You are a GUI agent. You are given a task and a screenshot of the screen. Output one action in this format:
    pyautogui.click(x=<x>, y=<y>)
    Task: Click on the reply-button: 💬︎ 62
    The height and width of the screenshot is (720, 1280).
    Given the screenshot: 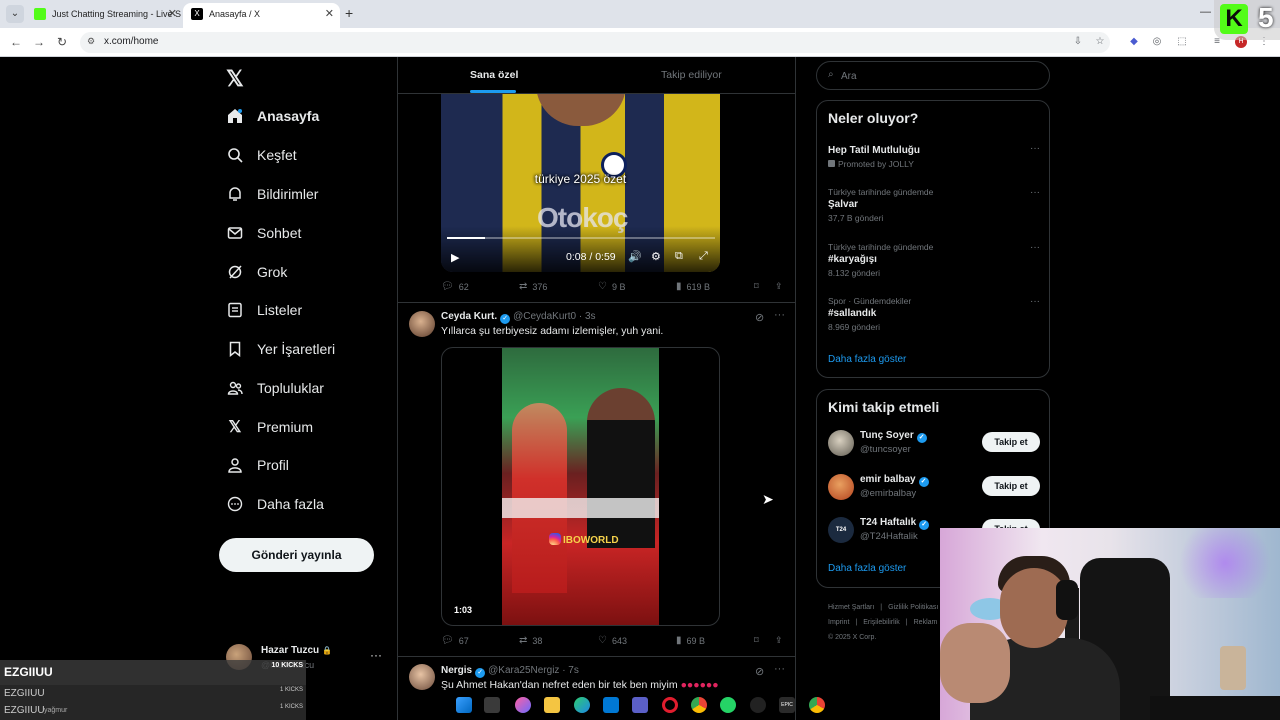 What is the action you would take?
    pyautogui.click(x=455, y=286)
    